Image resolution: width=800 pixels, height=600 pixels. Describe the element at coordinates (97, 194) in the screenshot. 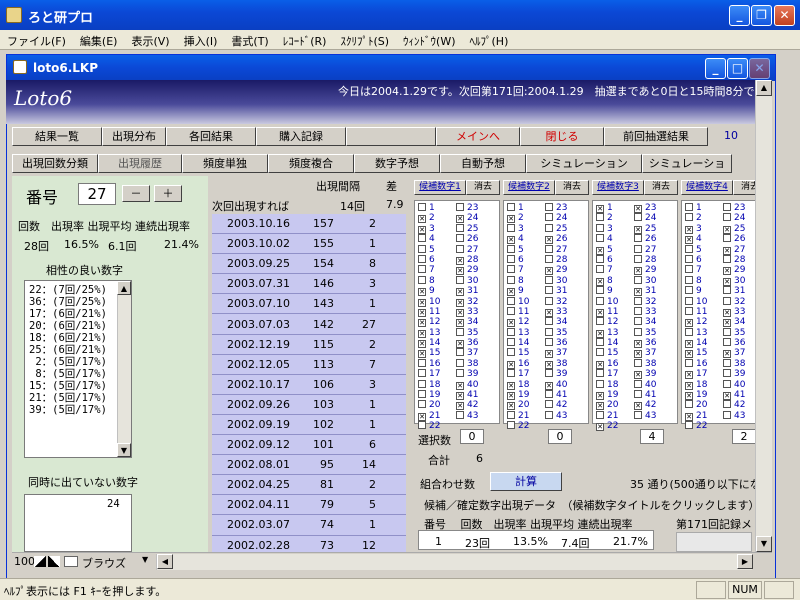

I see `number-field: 27` at that location.